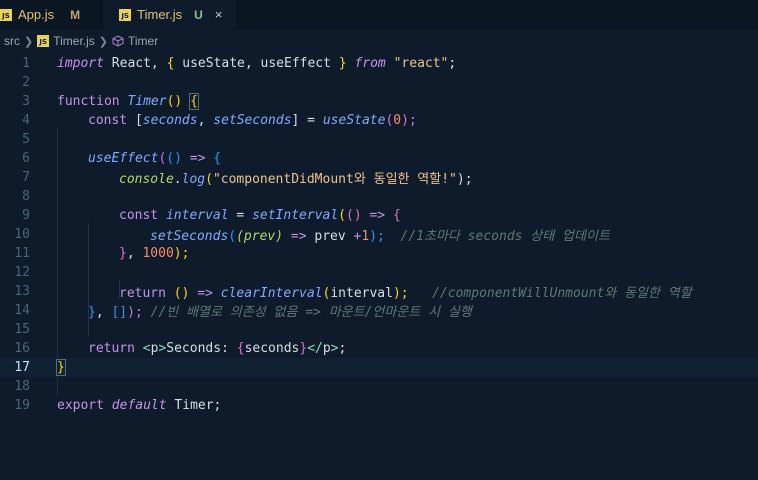 Image resolution: width=758 pixels, height=480 pixels. I want to click on code-line: 12, so click(379, 272).